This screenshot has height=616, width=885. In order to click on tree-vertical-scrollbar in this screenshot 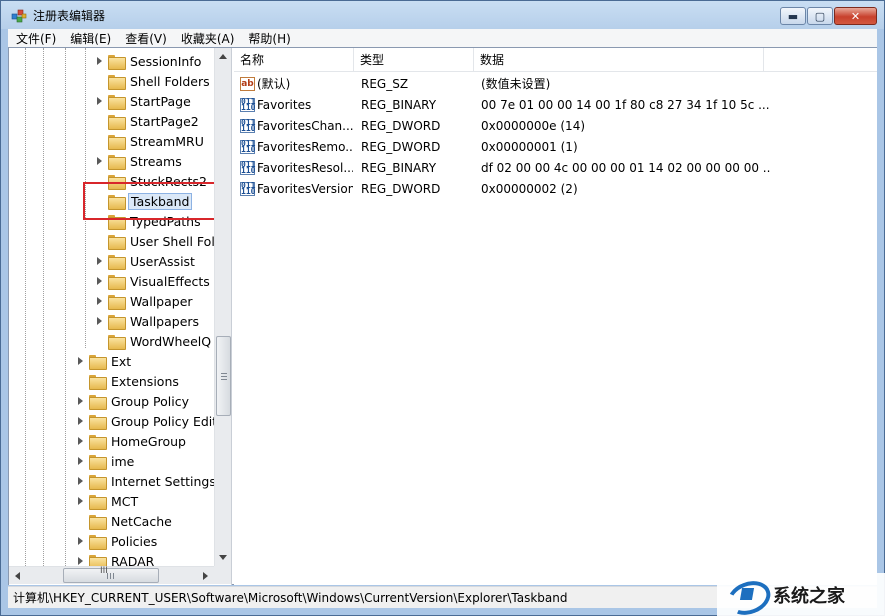, I will do `click(222, 307)`.